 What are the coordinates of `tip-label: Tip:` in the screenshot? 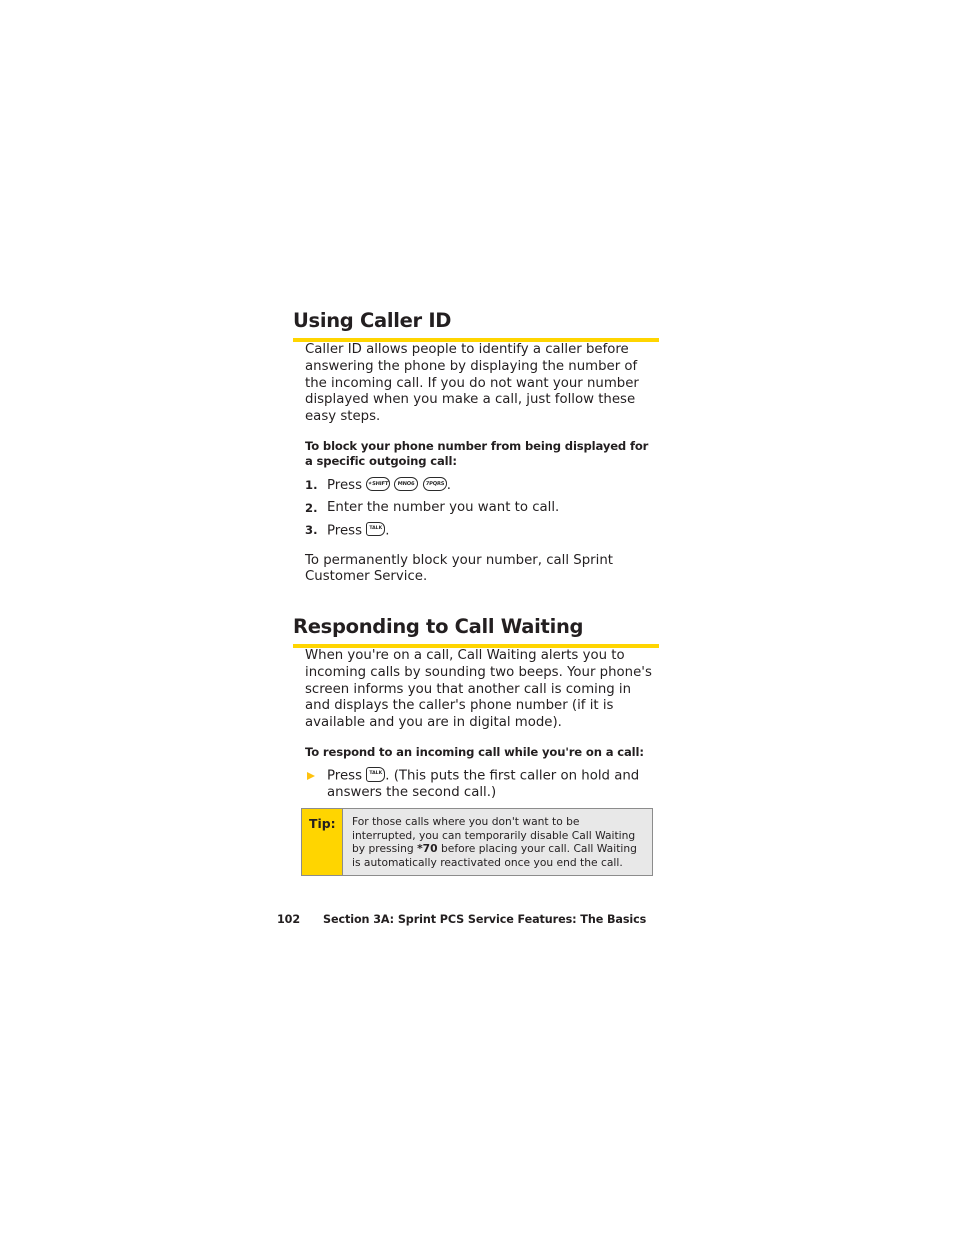 It's located at (322, 842).